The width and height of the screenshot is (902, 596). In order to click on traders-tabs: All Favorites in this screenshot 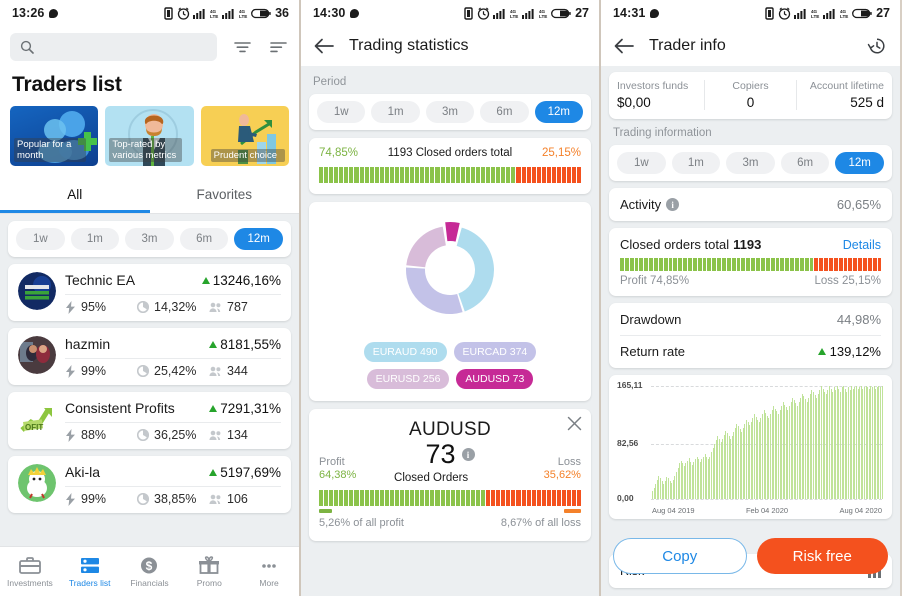, I will do `click(149, 196)`.